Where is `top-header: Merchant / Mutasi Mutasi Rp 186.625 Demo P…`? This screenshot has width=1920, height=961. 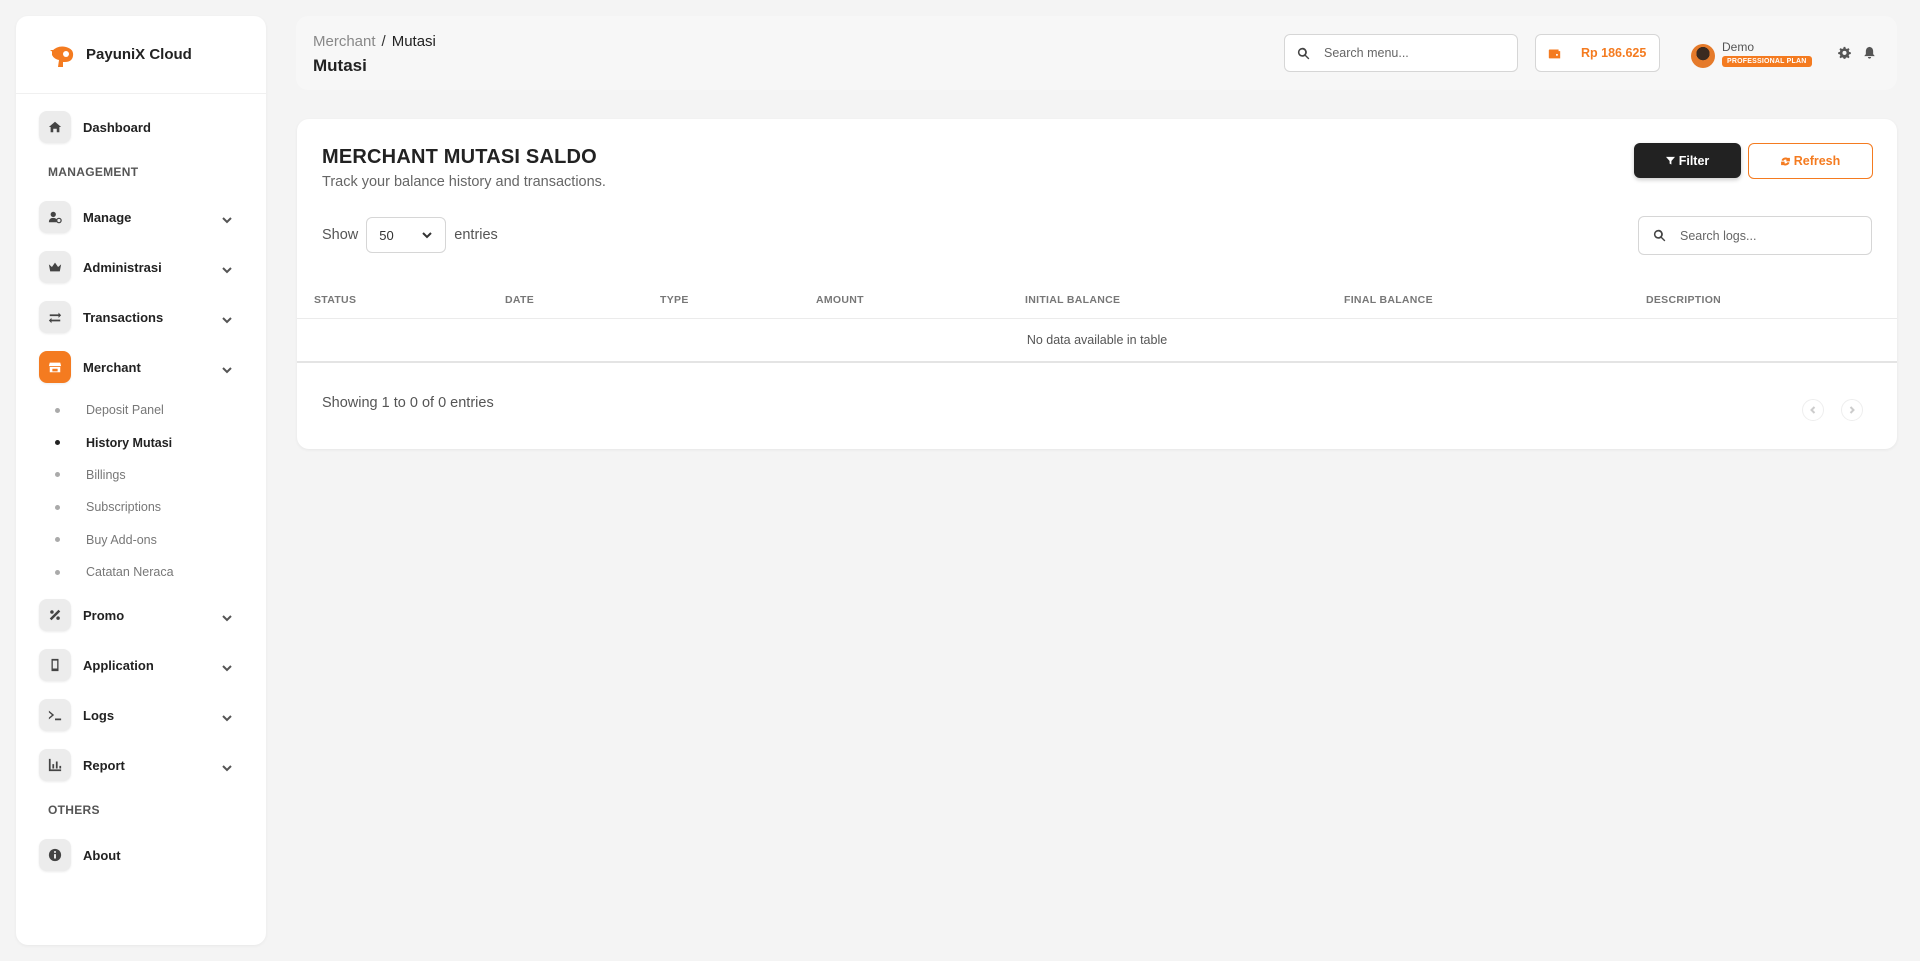 top-header: Merchant / Mutasi Mutasi Rp 186.625 Demo P… is located at coordinates (1096, 53).